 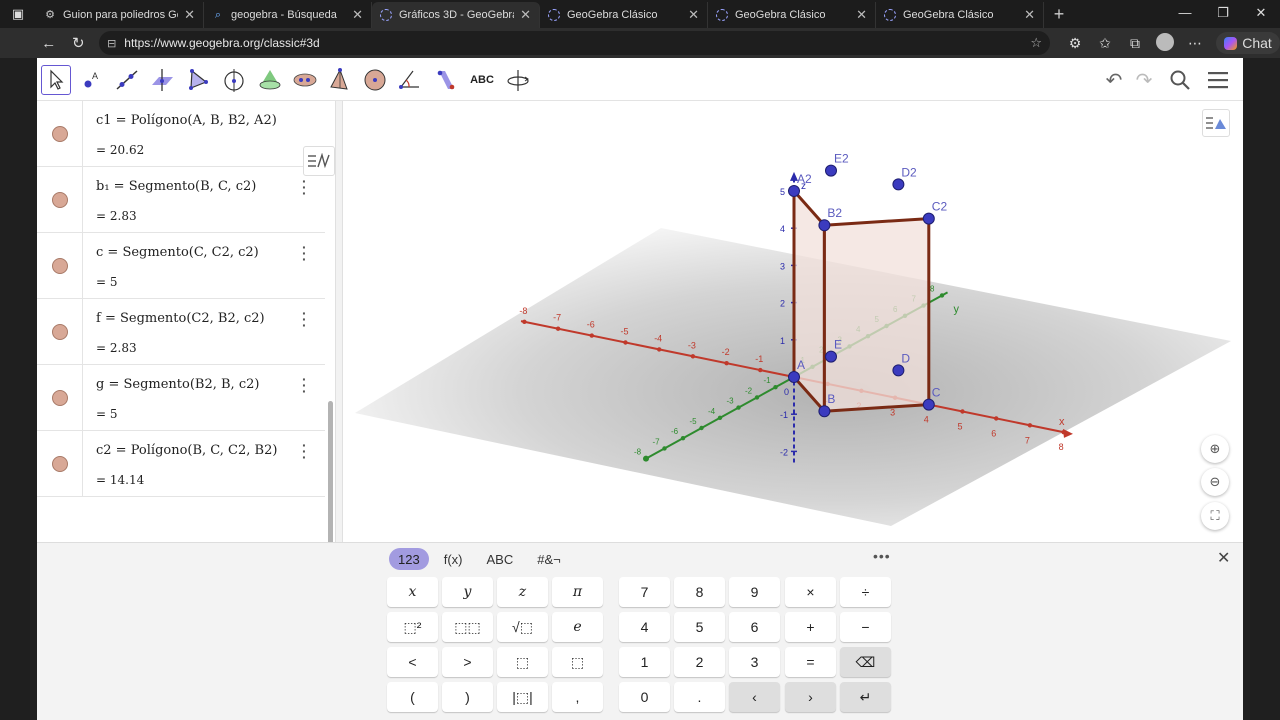 What do you see at coordinates (865, 592) in the screenshot?
I see `key-right-0-4: ÷` at bounding box center [865, 592].